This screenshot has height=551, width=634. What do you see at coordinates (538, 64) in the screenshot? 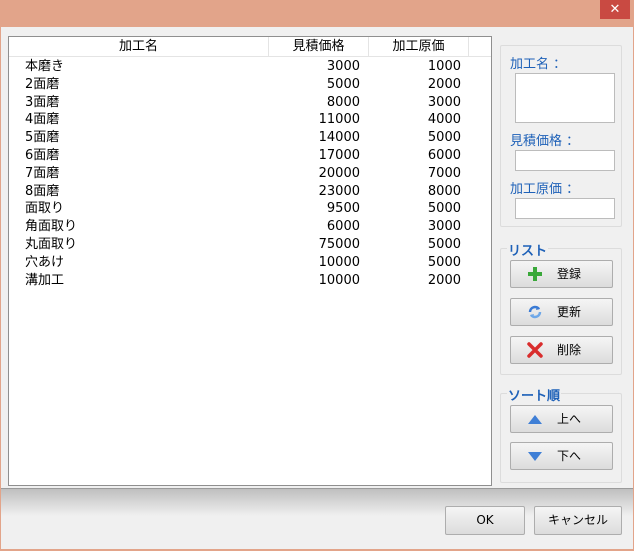
I see `name-label: 加工名 ：` at bounding box center [538, 64].